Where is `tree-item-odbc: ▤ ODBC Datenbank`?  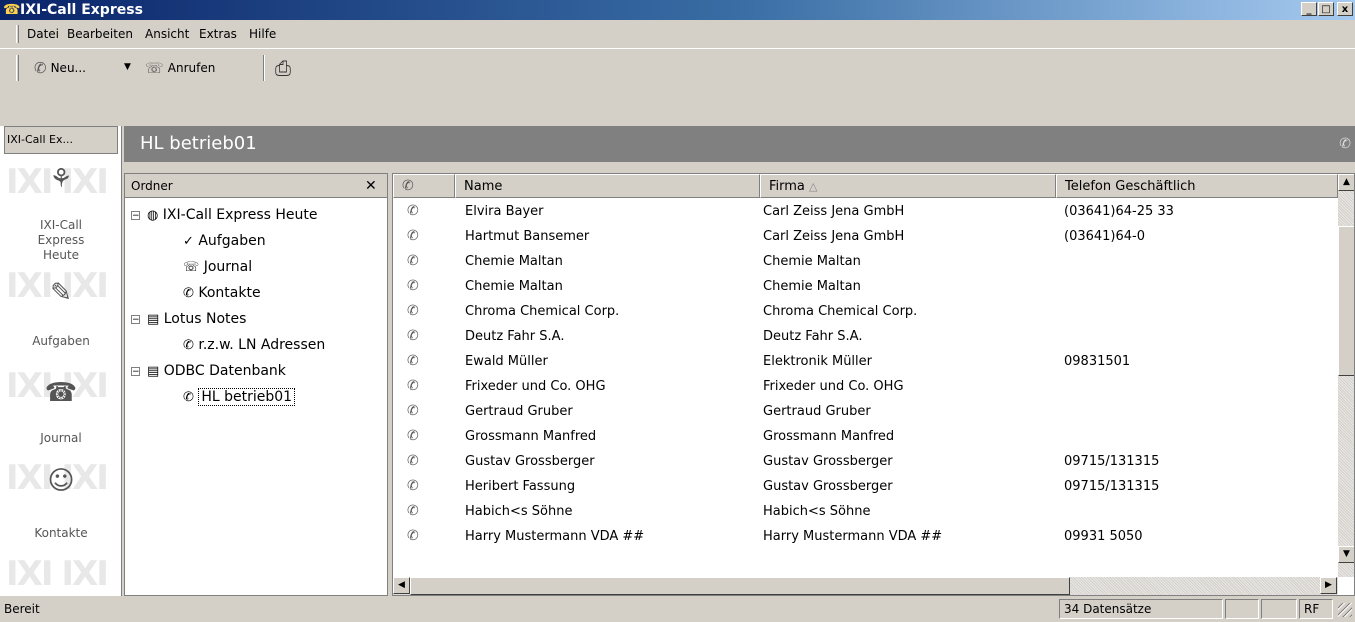
tree-item-odbc: ▤ ODBC Datenbank is located at coordinates (216, 371).